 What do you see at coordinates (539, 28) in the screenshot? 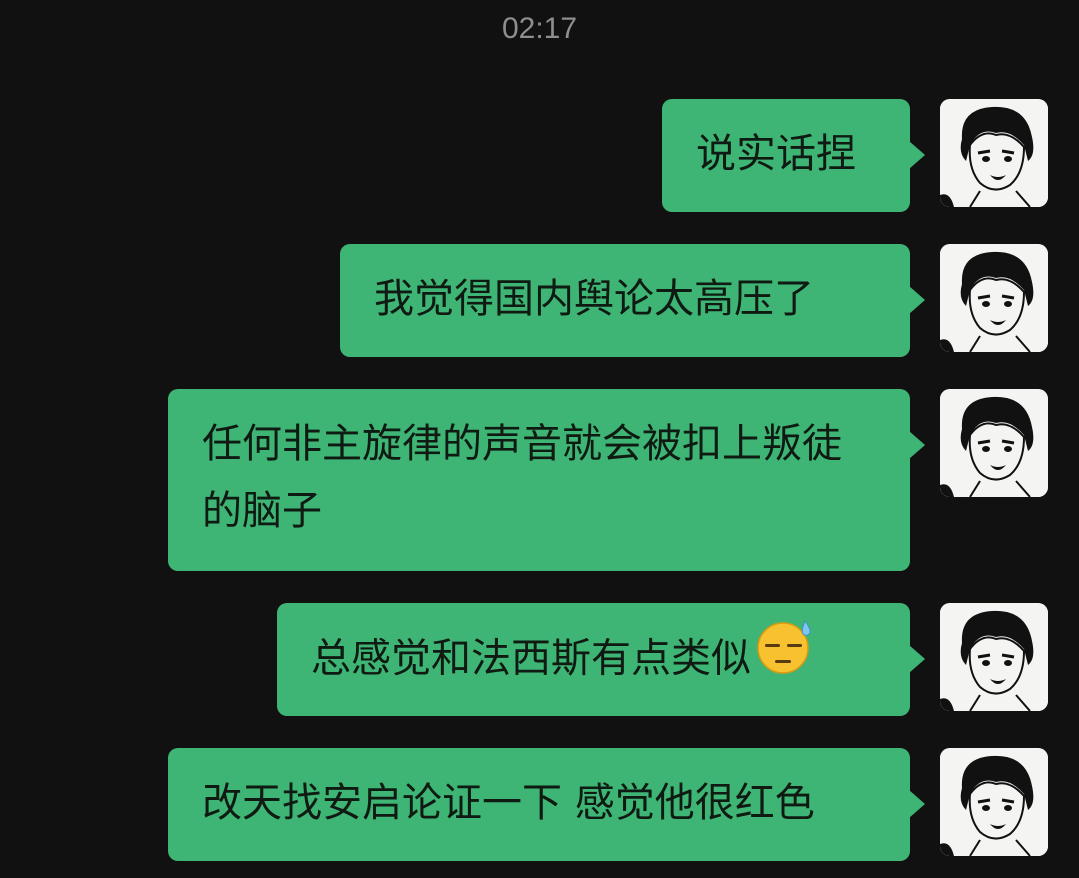
I see `message-timestamp: 02:17` at bounding box center [539, 28].